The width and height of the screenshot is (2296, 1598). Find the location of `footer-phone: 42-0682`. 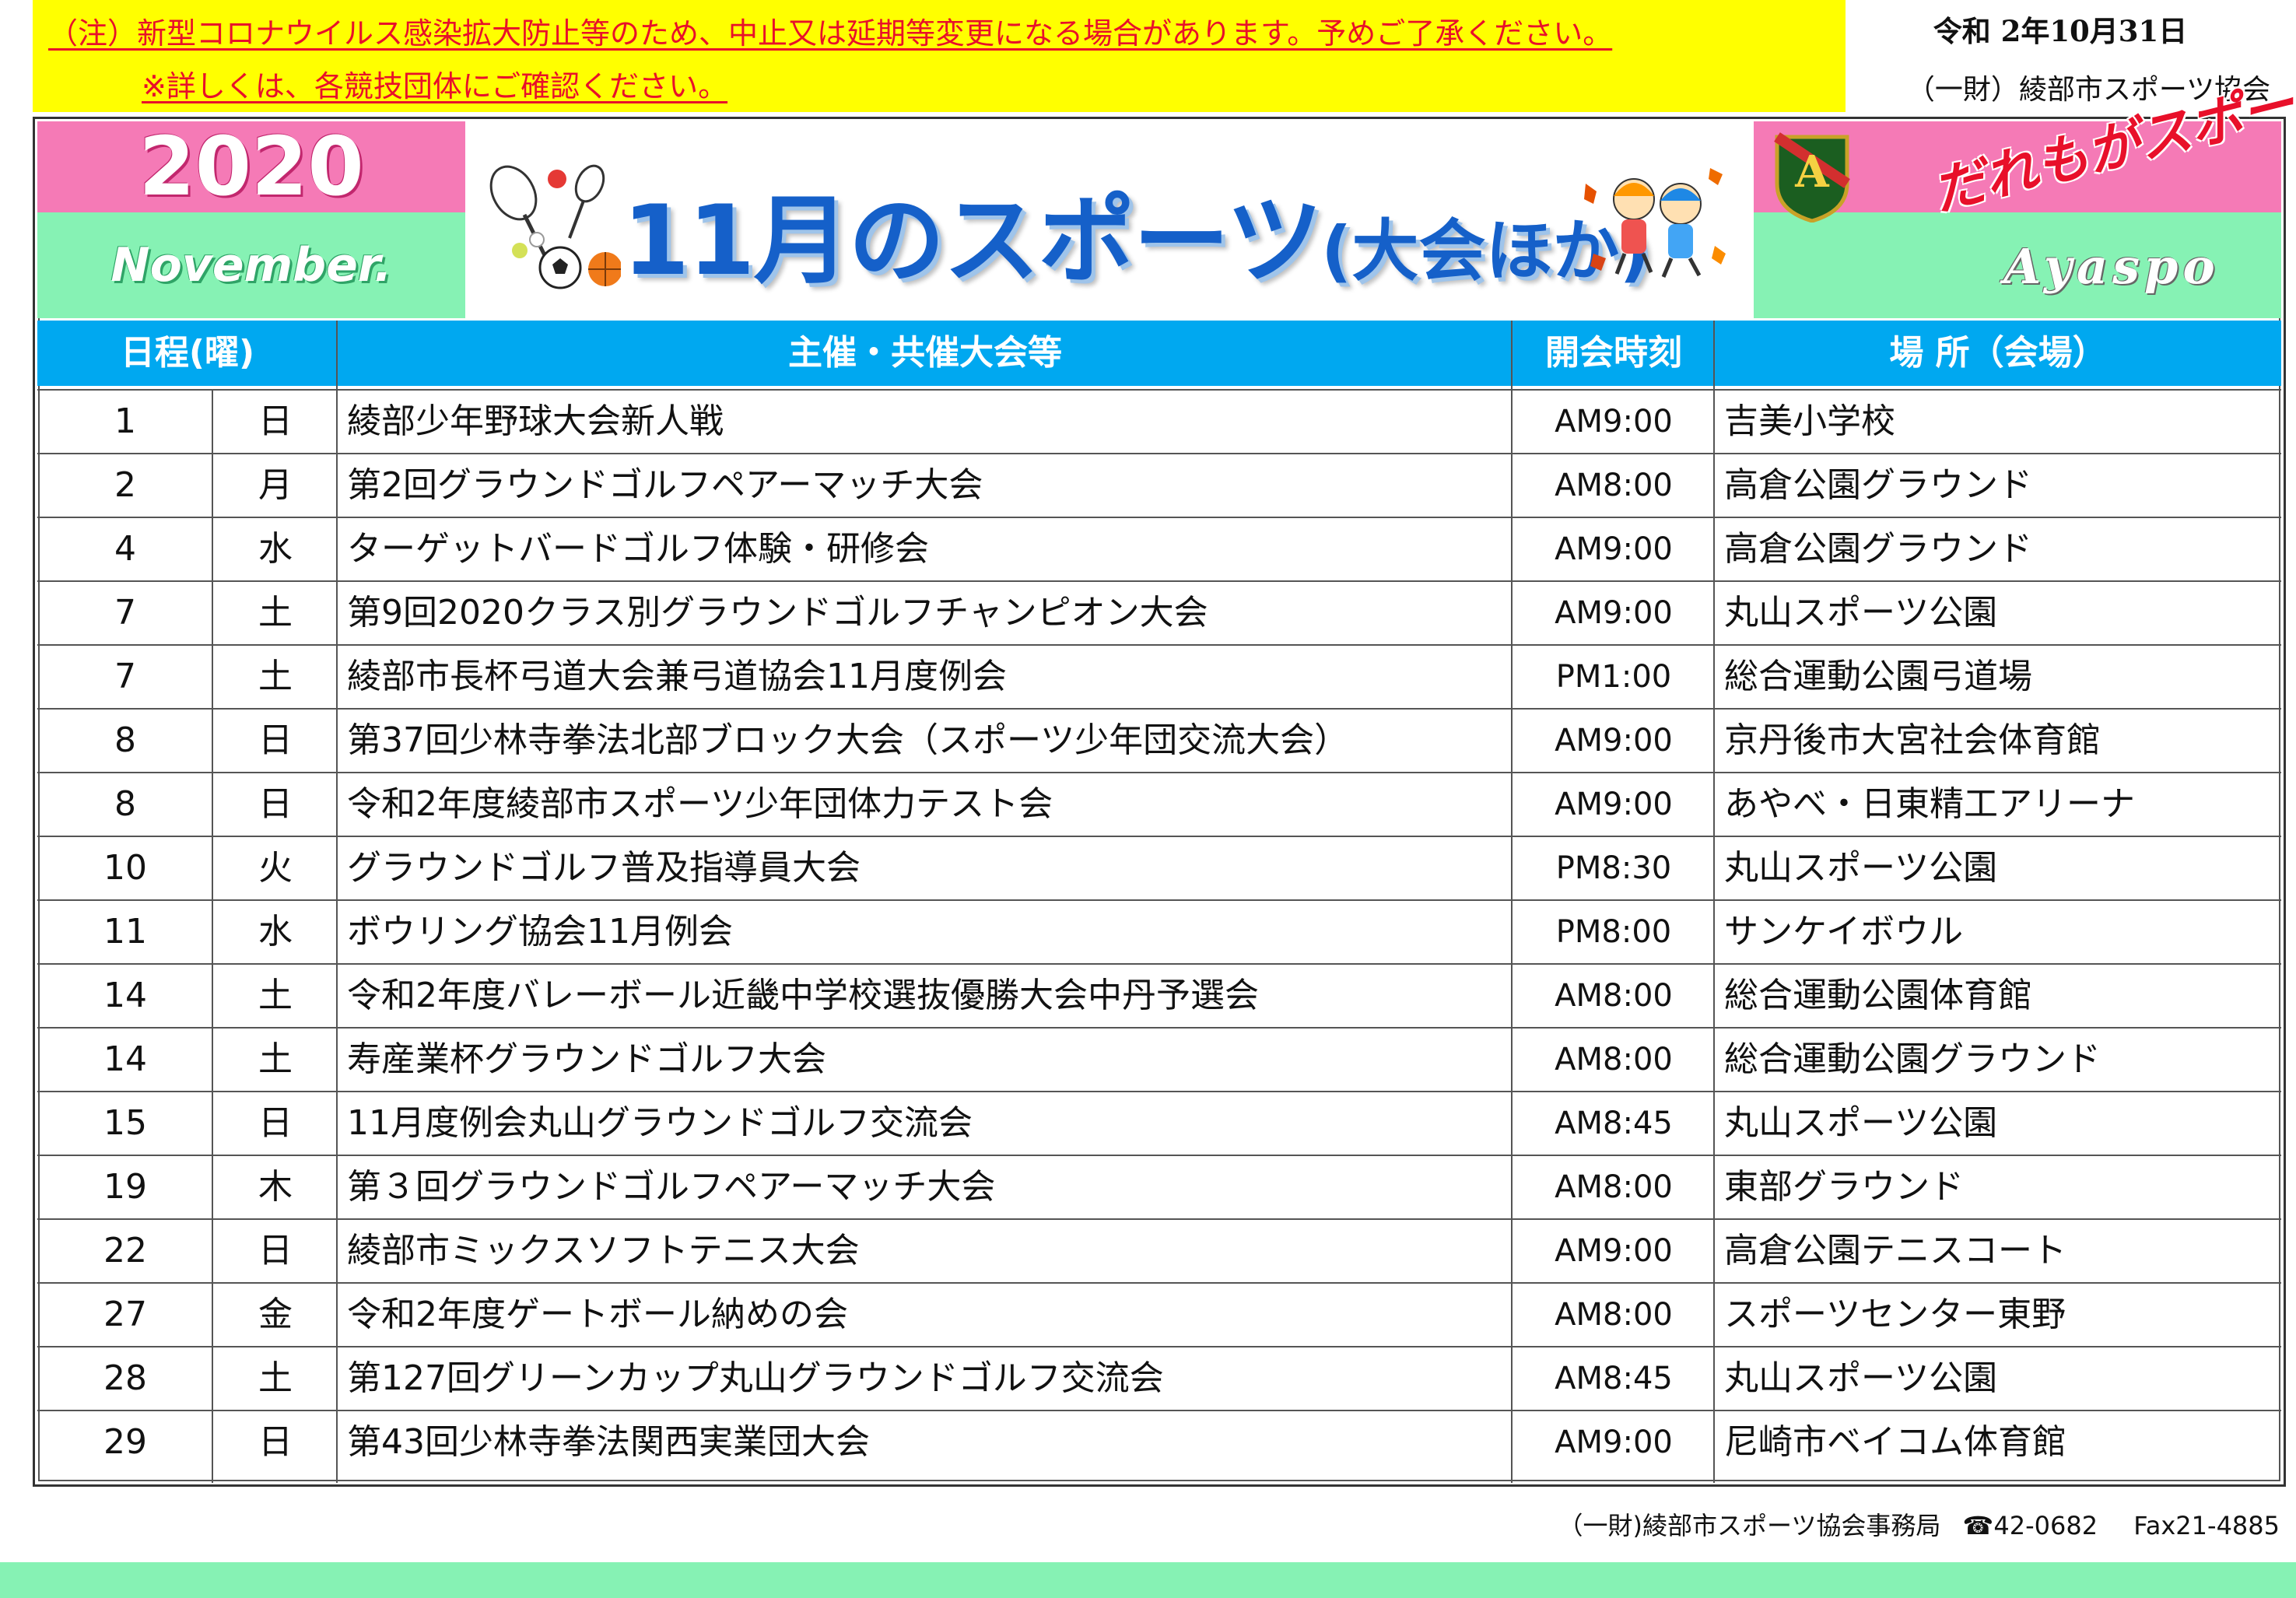

footer-phone: 42-0682 is located at coordinates (2045, 1525).